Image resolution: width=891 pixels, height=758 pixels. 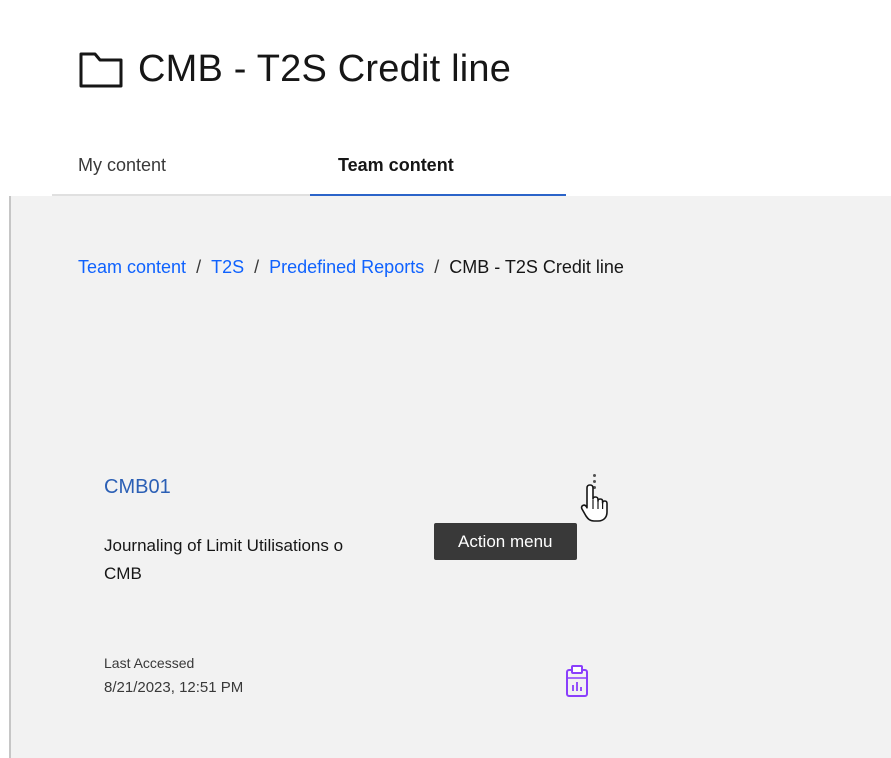 I want to click on breadcrumb-team-content: Team content, so click(x=132, y=267).